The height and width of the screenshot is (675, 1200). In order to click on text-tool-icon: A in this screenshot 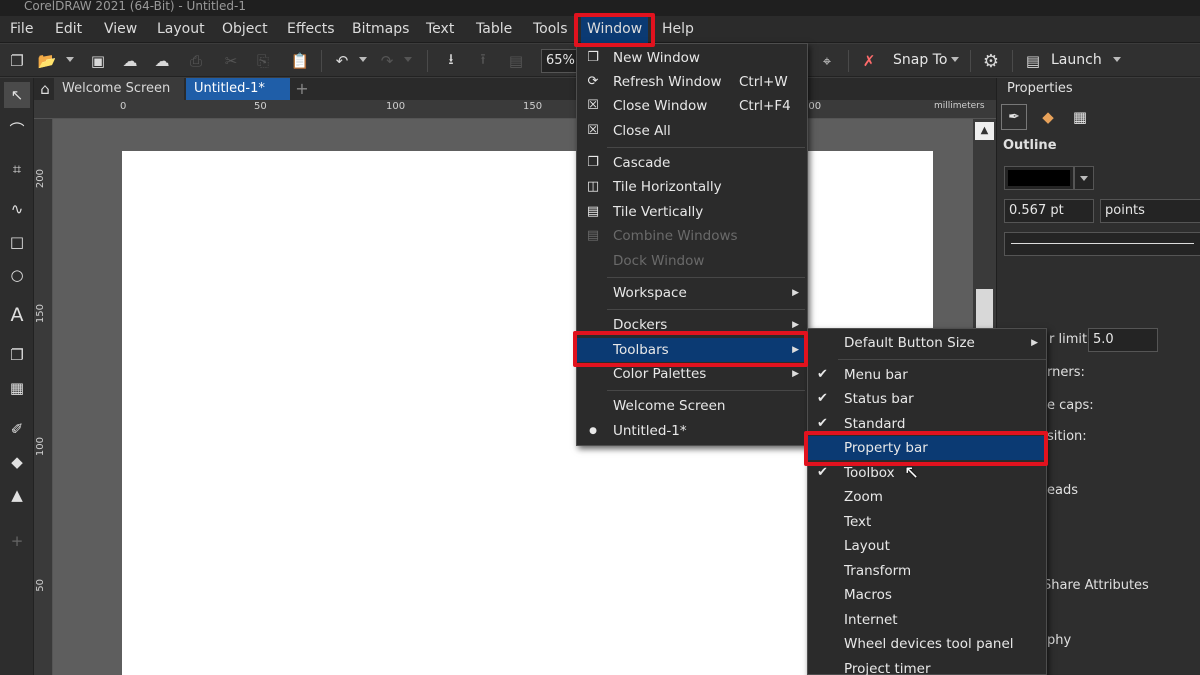, I will do `click(17, 315)`.